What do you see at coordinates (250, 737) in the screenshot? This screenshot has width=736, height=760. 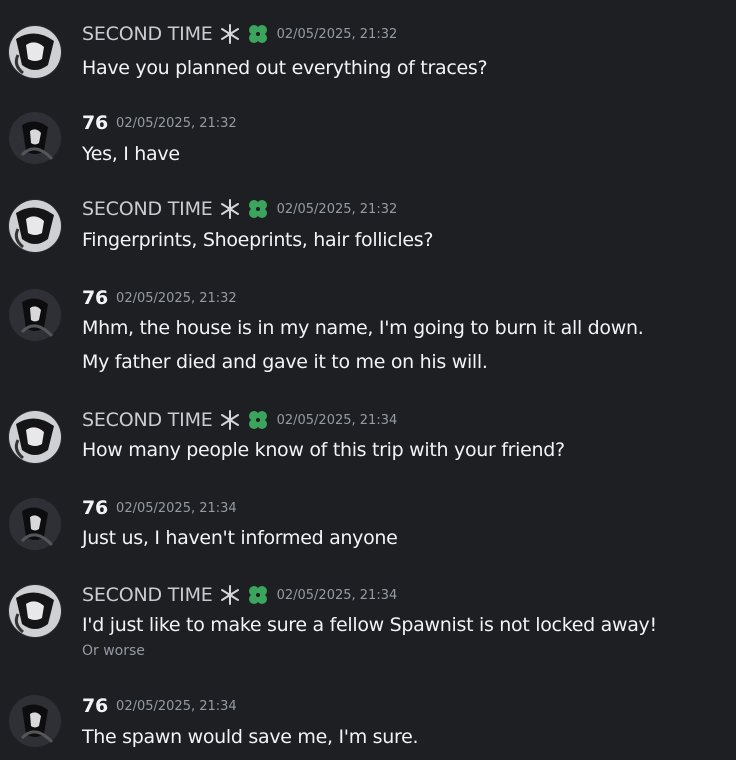 I see `message-text: The spawn would save me, I'm sure.` at bounding box center [250, 737].